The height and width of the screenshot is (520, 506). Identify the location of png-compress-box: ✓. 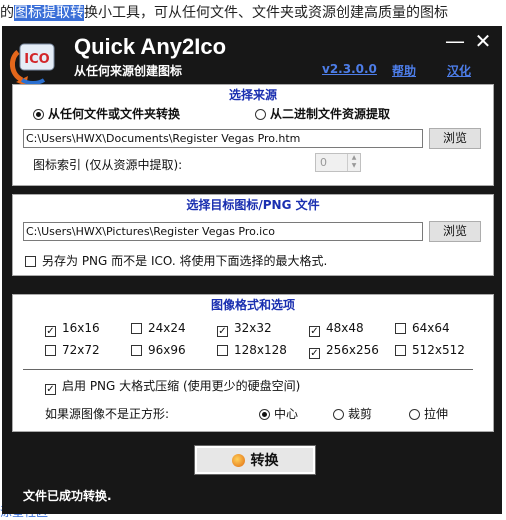
(50, 389).